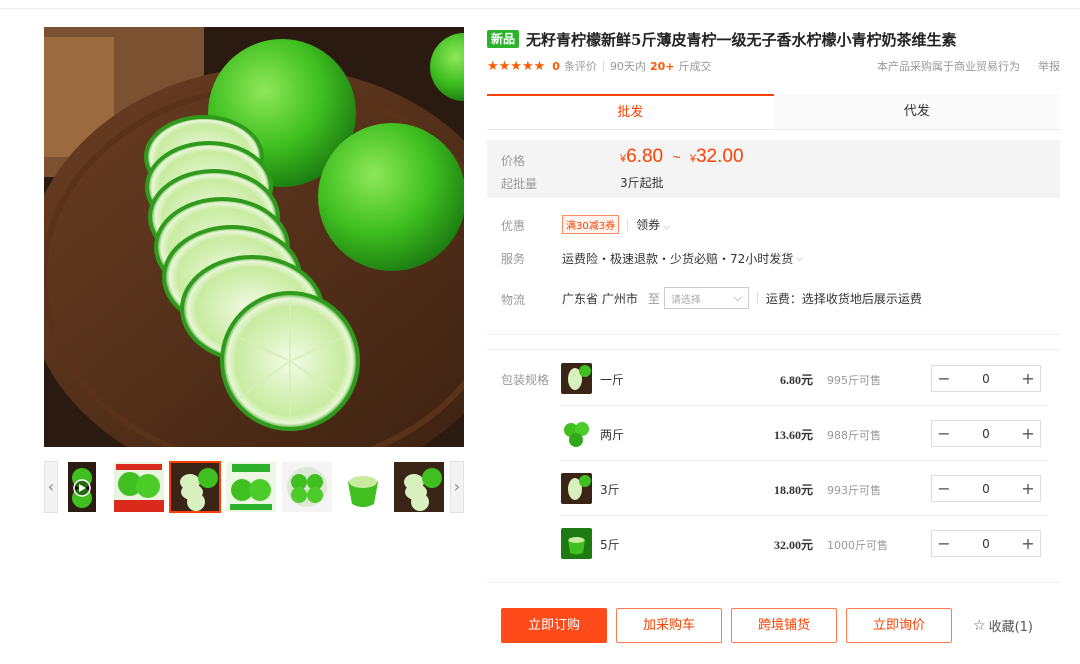  Describe the element at coordinates (719, 156) in the screenshot. I see `price-high: 32.00` at that location.